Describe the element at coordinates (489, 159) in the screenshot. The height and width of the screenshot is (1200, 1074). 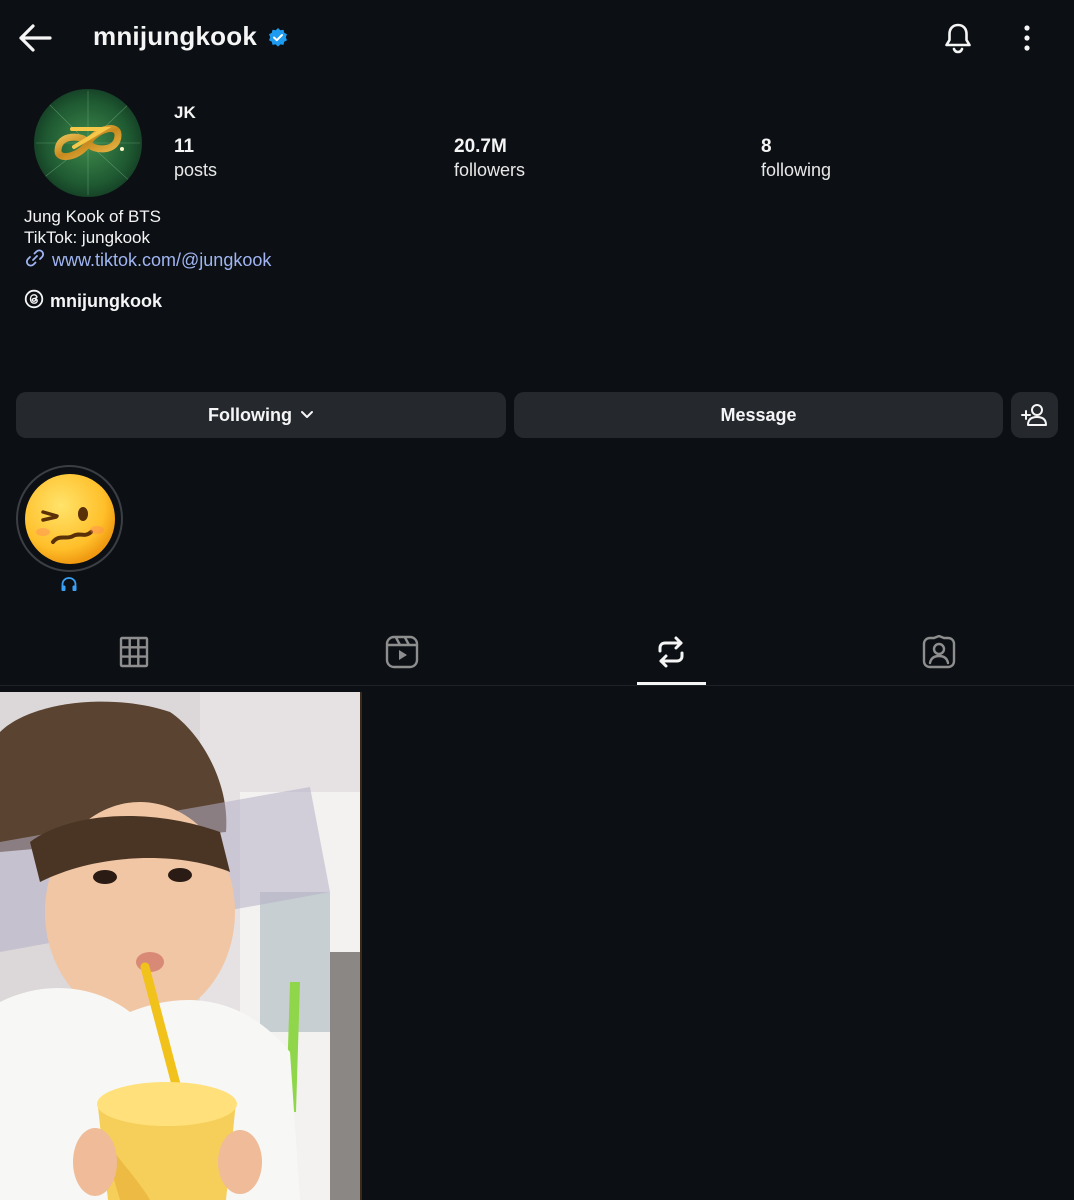
I see `followers-stat: 20.7M followers` at that location.